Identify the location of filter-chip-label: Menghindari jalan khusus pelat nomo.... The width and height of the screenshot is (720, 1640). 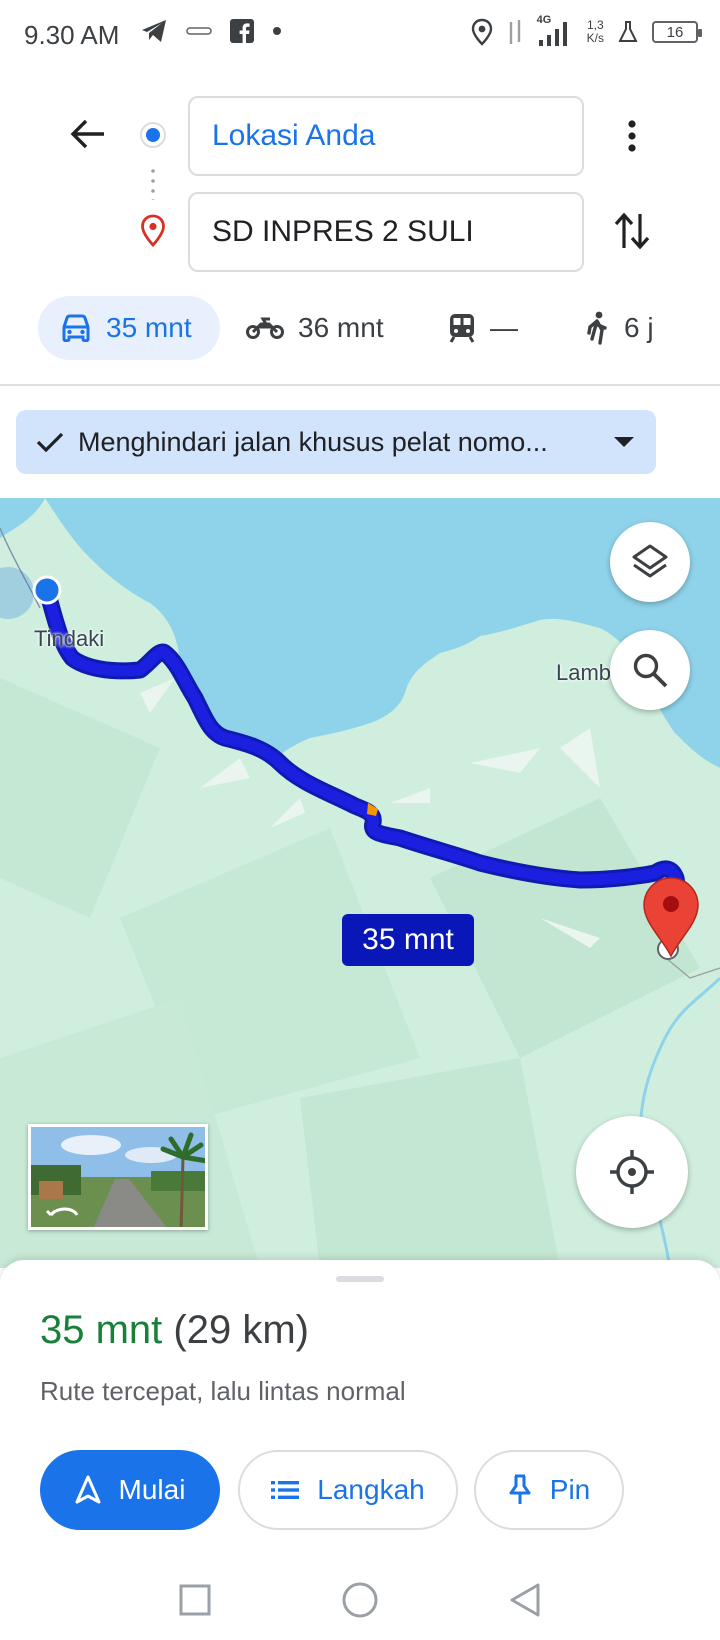
(313, 441).